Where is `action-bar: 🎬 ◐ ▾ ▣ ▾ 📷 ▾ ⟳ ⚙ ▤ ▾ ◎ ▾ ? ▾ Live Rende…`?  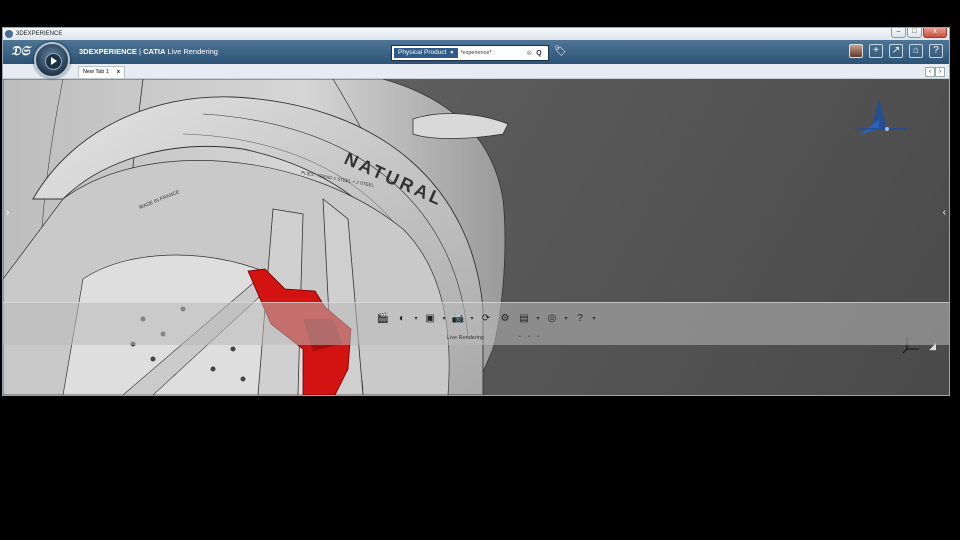
action-bar: 🎬 ◐ ▾ ▣ ▾ 📷 ▾ ⟳ ⚙ ▤ ▾ ◎ ▾ ? ▾ Live Rende… is located at coordinates (476, 323).